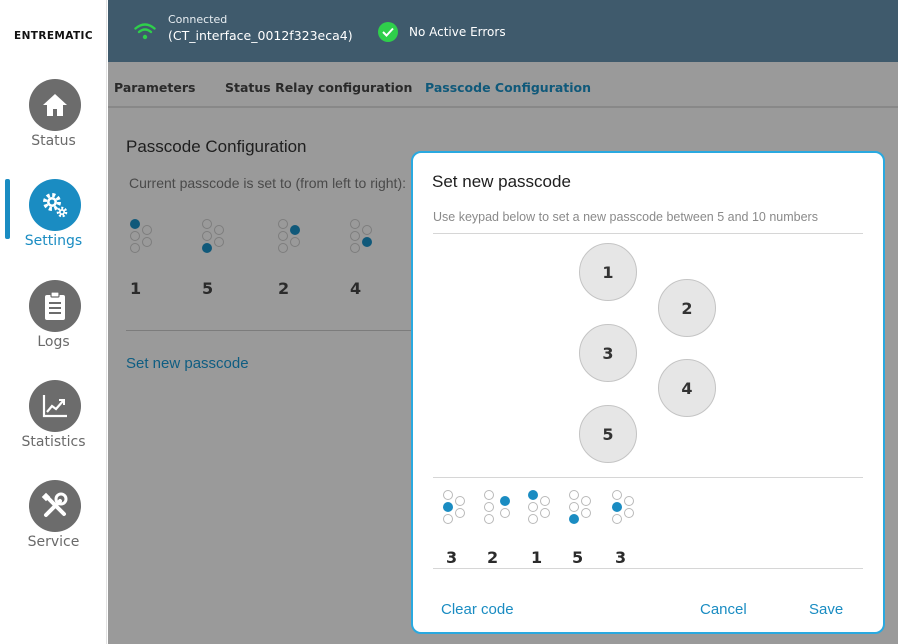  I want to click on wifi-icon, so click(145, 33).